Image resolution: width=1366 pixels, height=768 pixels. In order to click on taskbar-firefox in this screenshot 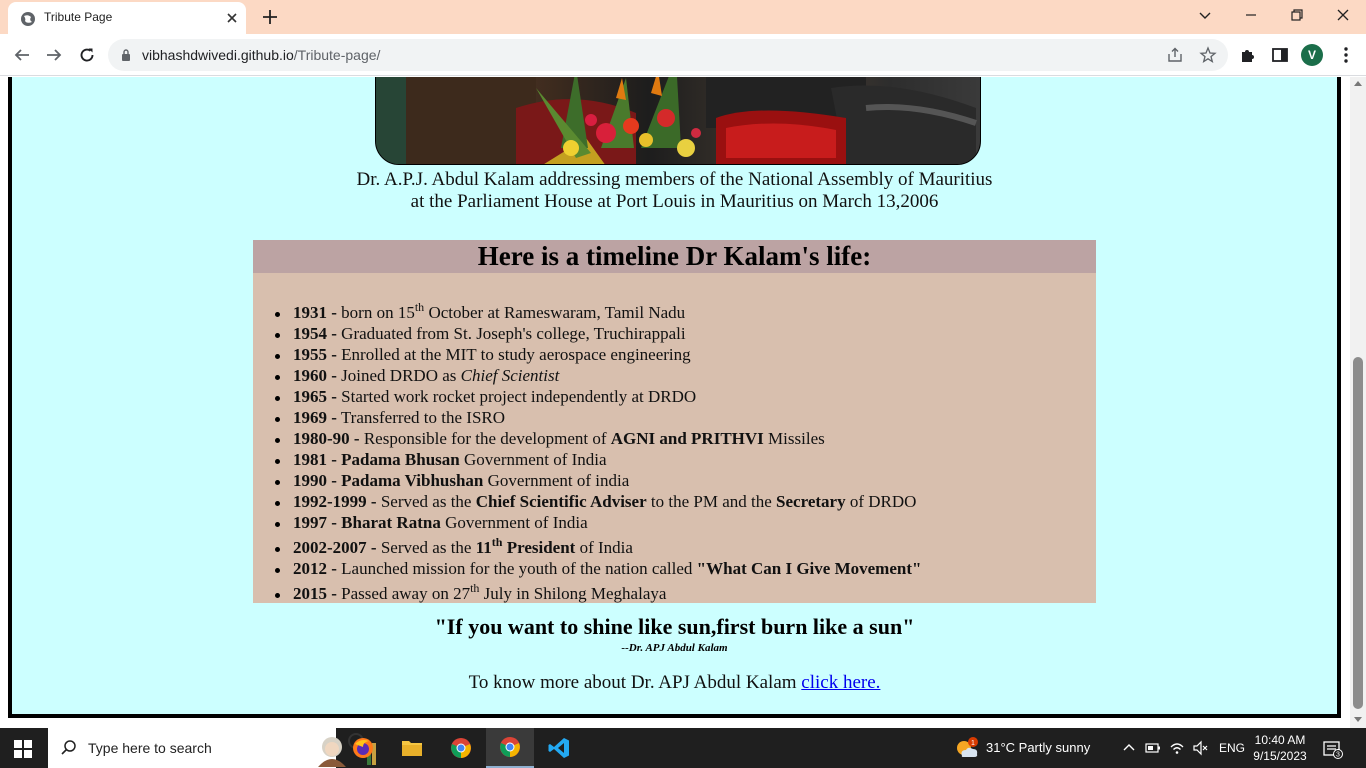, I will do `click(363, 748)`.